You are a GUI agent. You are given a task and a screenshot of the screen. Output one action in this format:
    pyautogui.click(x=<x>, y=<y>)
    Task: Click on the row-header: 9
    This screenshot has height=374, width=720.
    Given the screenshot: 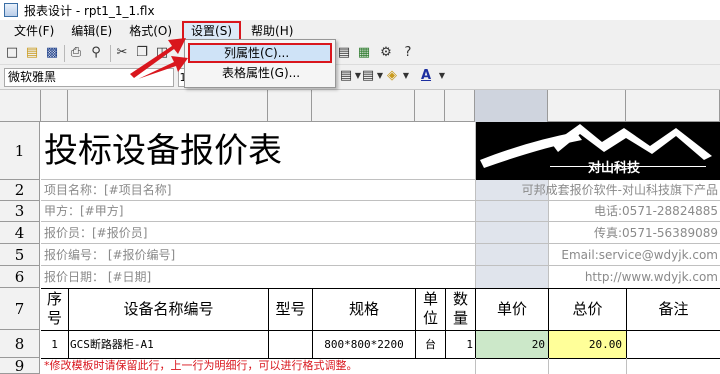 What is the action you would take?
    pyautogui.click(x=20, y=366)
    